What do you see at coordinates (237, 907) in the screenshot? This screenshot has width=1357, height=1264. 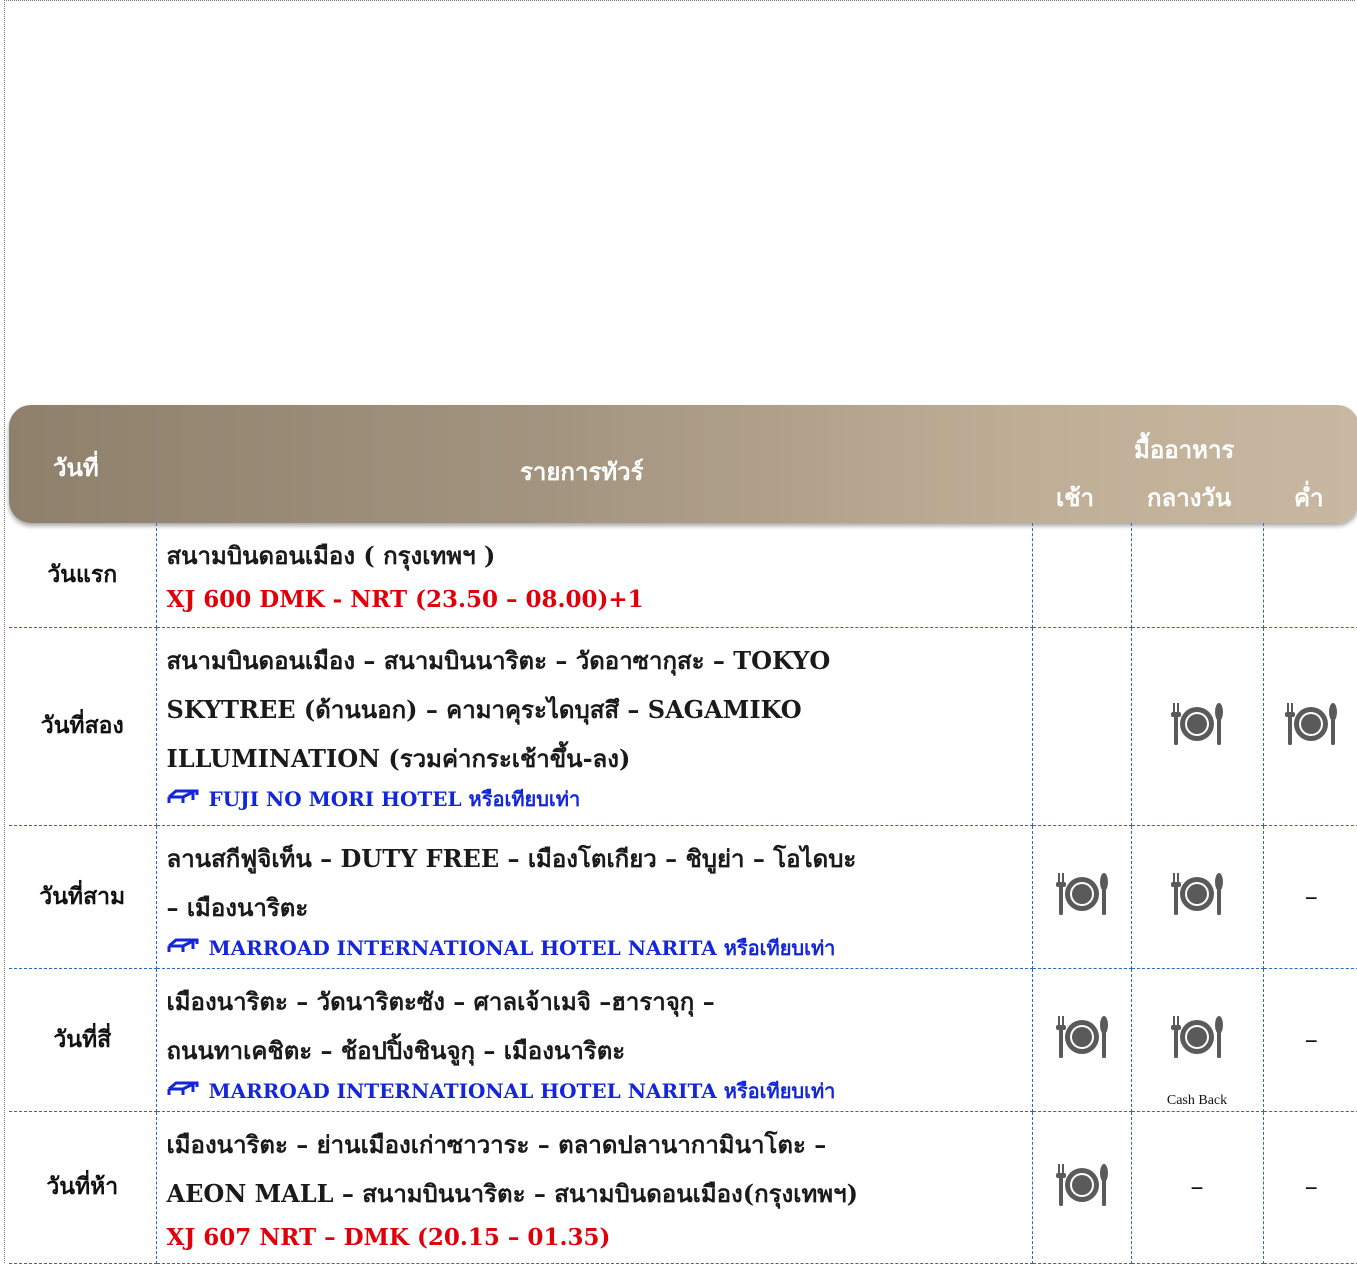 I see `program-line: – เมืองนาริตะ` at bounding box center [237, 907].